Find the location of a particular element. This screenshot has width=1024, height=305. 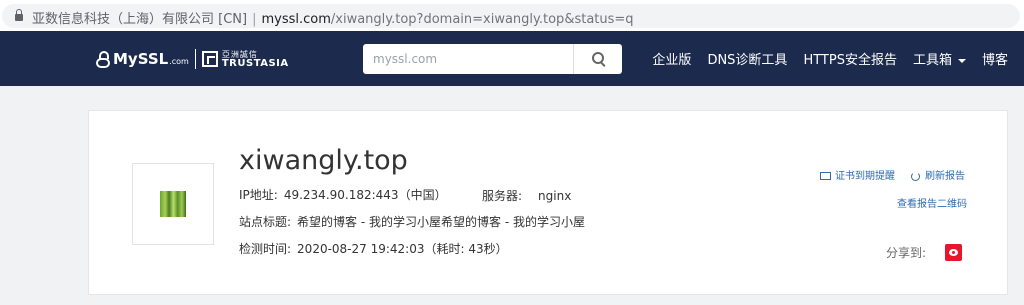

nav-https-report: HTTPS安全报告 is located at coordinates (850, 58).